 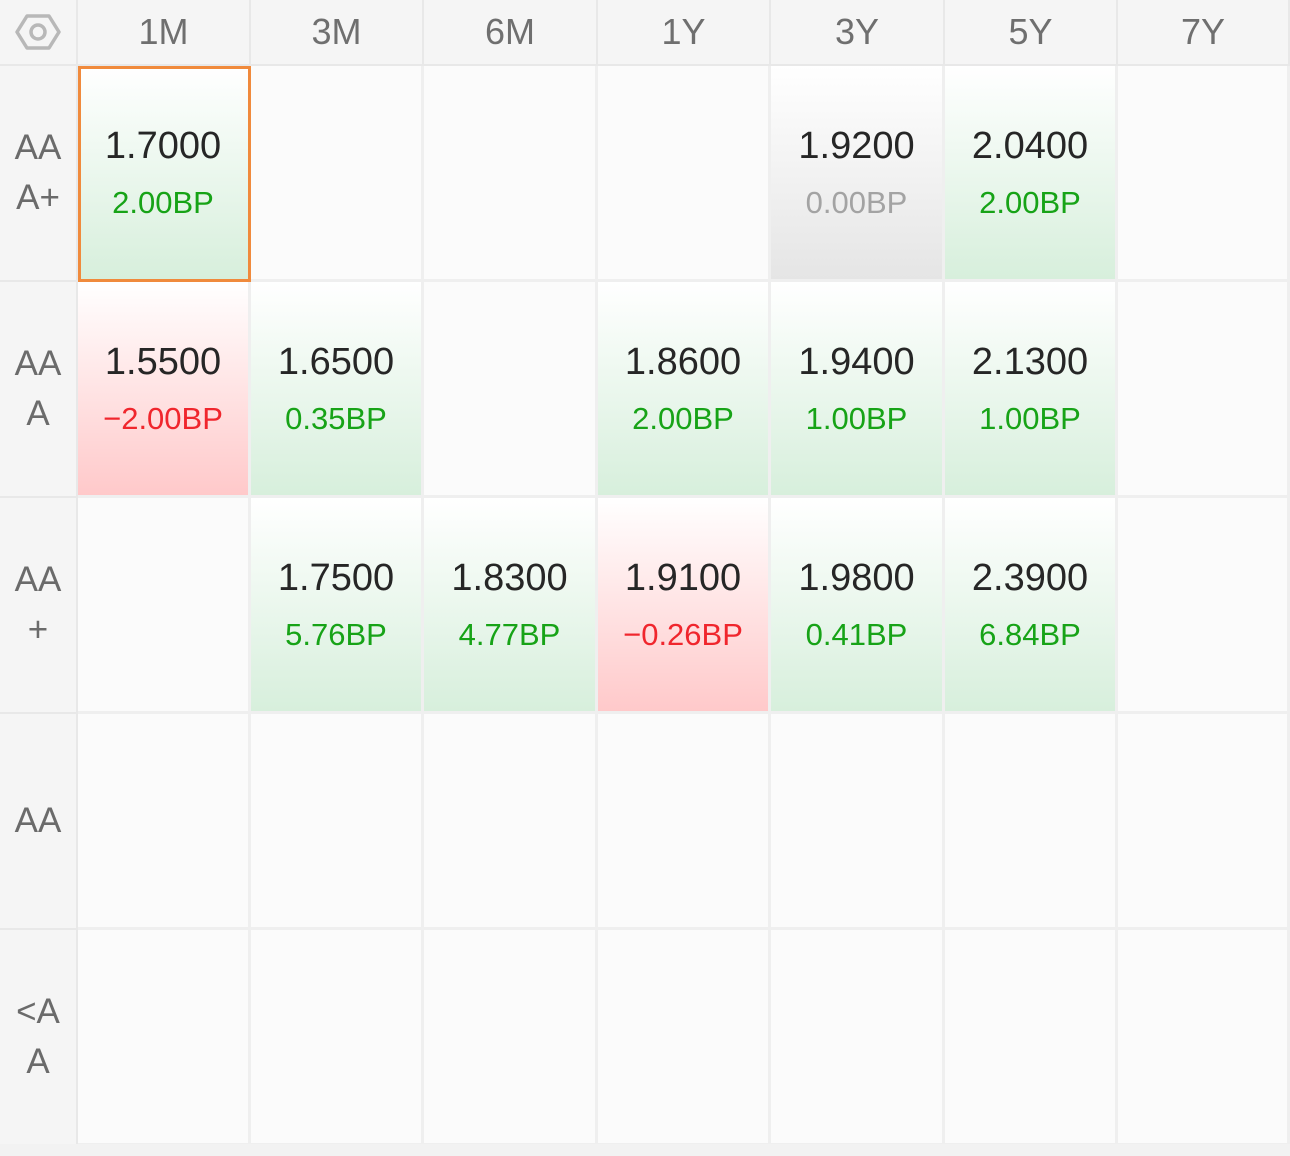 I want to click on row-label: AAA+, so click(x=39, y=174).